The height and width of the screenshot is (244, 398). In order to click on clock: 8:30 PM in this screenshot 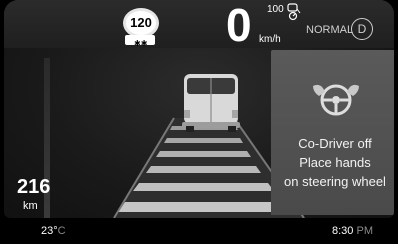, I will do `click(352, 231)`.